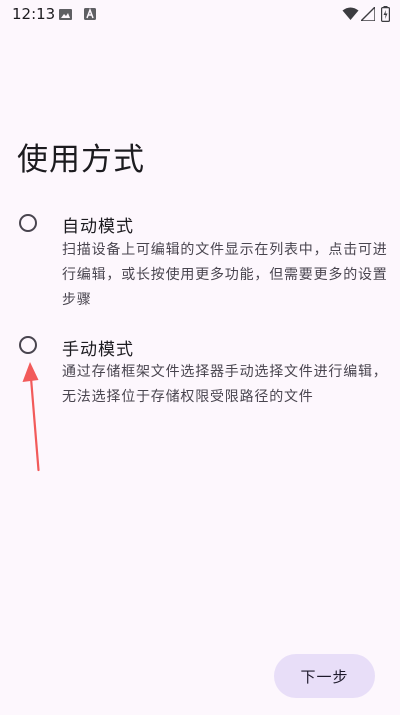 This screenshot has width=400, height=715. I want to click on page-title: 使用方式, so click(81, 160).